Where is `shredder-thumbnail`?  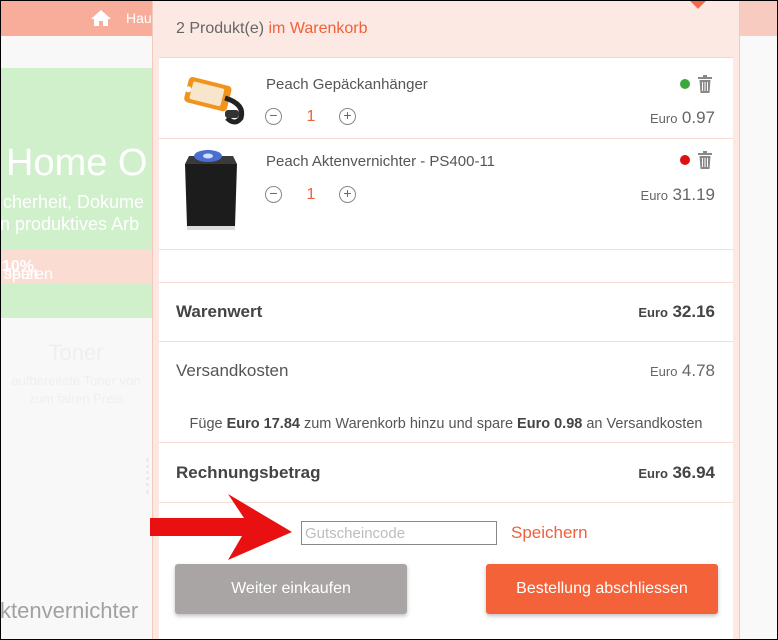
shredder-thumbnail is located at coordinates (211, 190).